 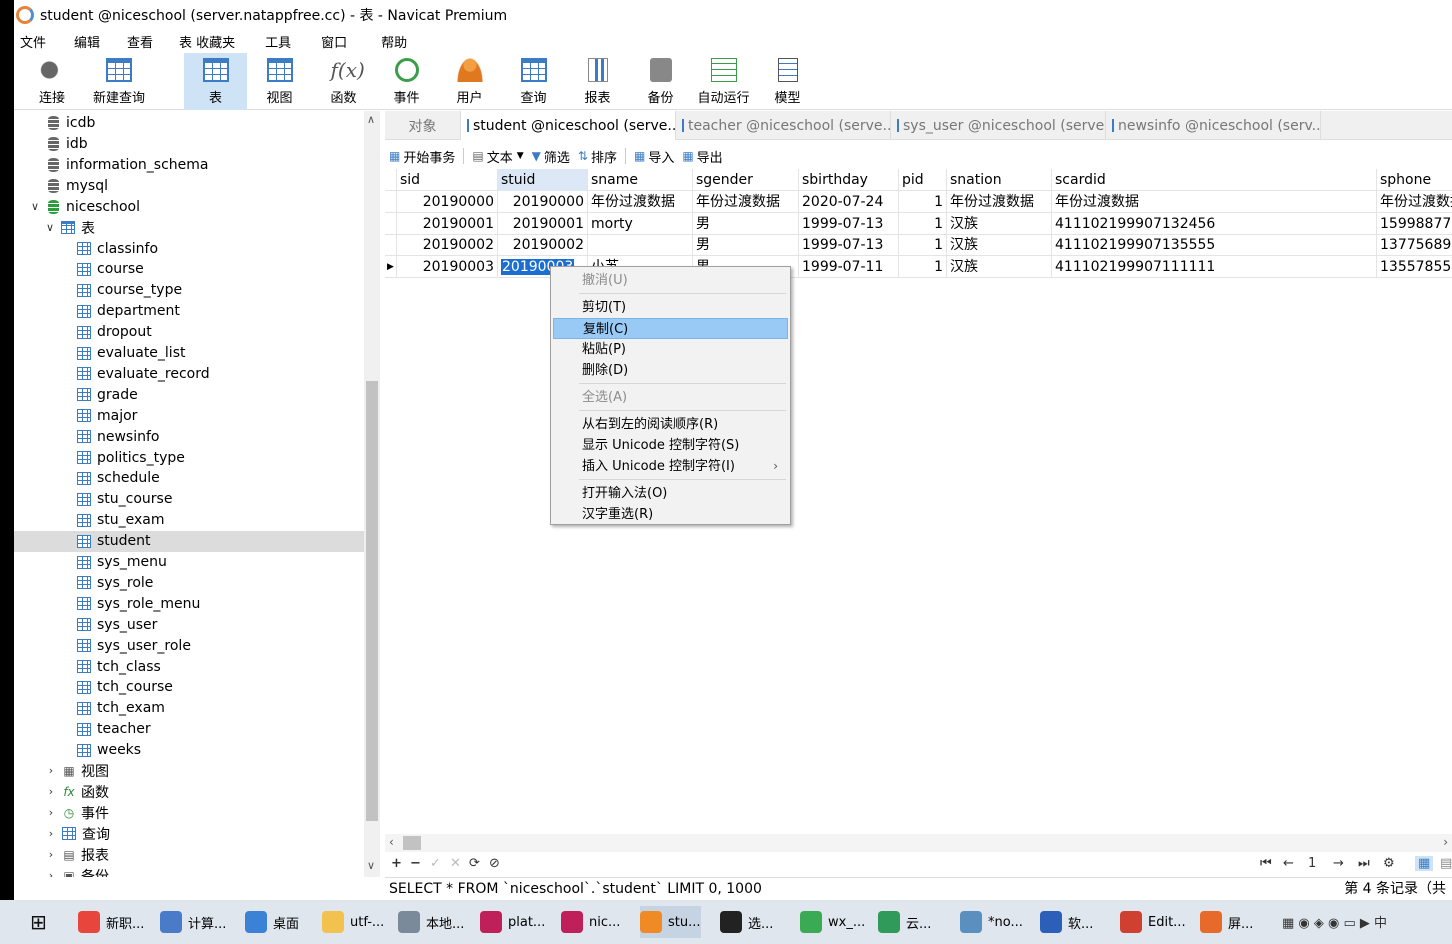 I want to click on tab-objects: 对象, so click(x=423, y=125).